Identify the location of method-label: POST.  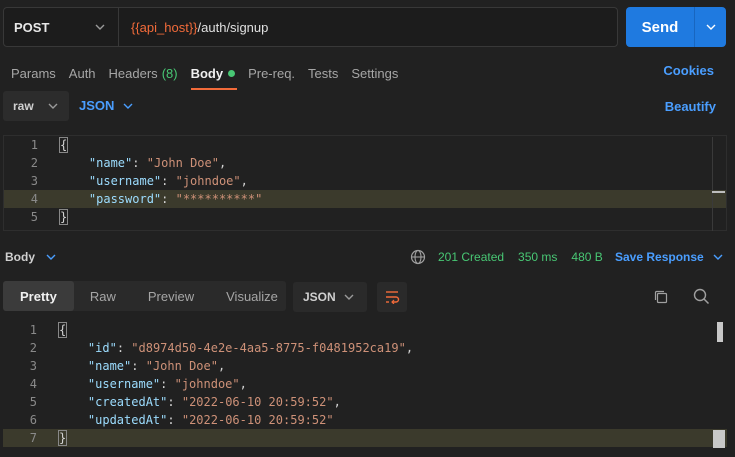
(32, 27).